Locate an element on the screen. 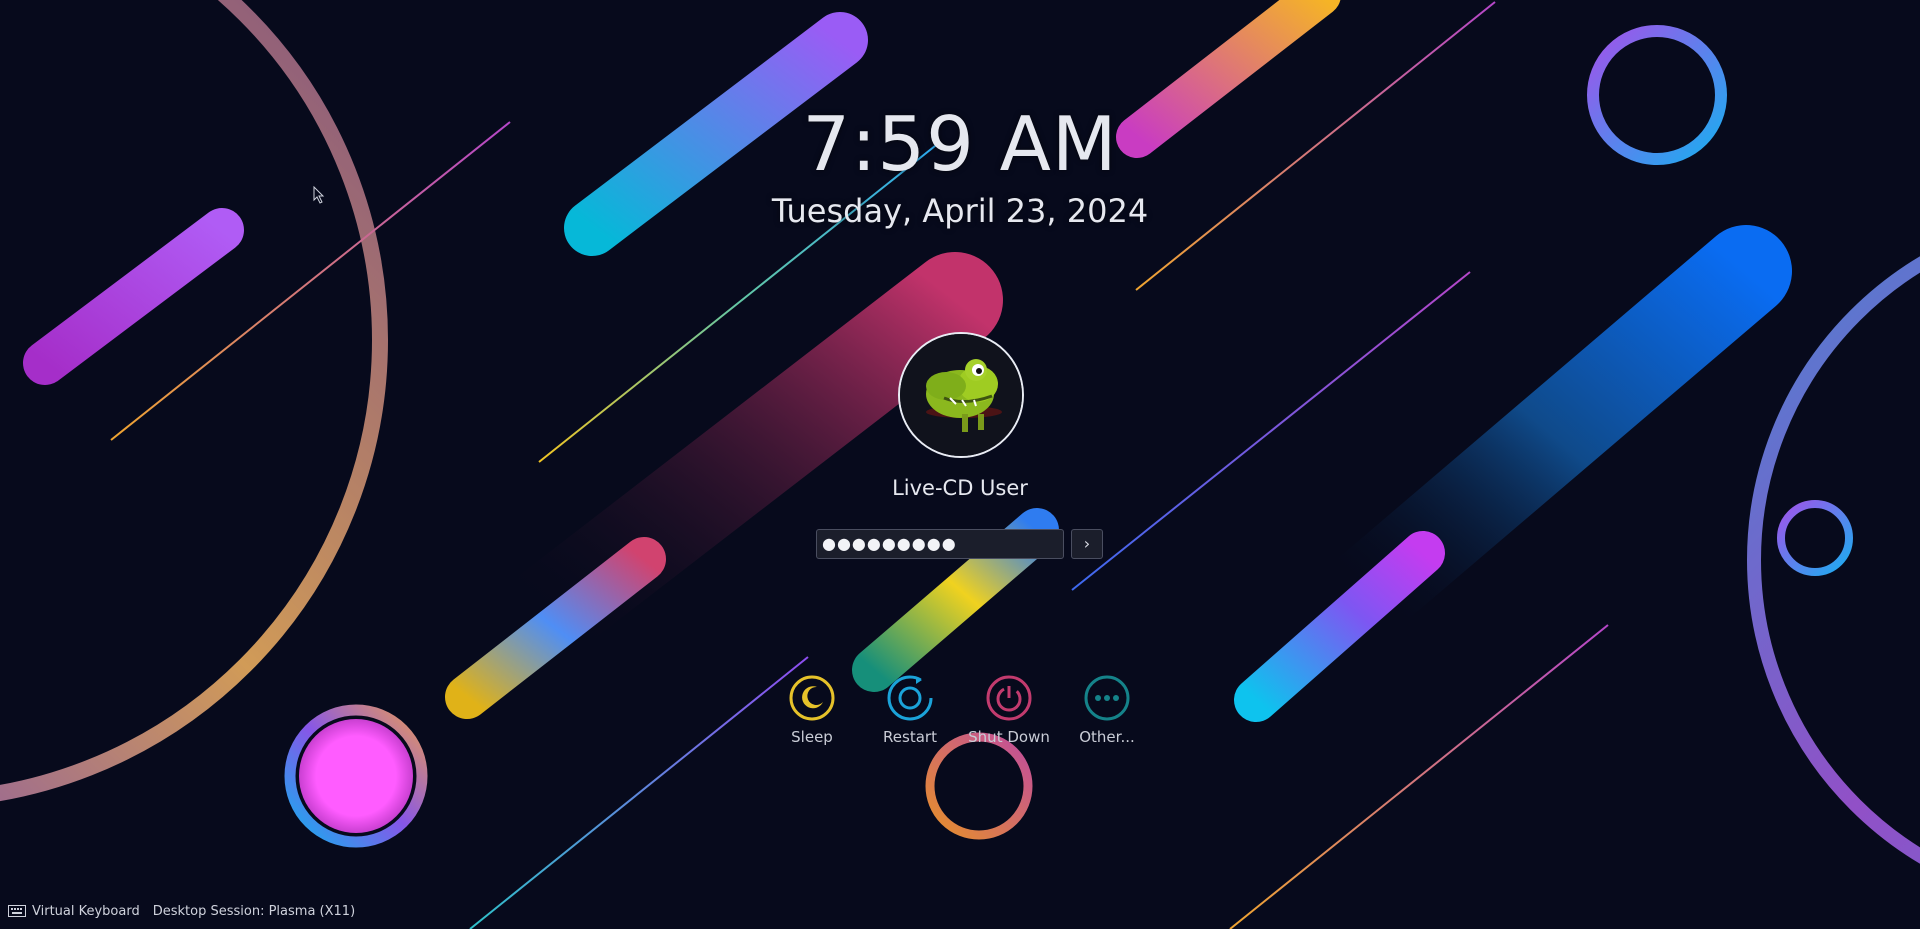  sleep-button: Sleep is located at coordinates (812, 710).